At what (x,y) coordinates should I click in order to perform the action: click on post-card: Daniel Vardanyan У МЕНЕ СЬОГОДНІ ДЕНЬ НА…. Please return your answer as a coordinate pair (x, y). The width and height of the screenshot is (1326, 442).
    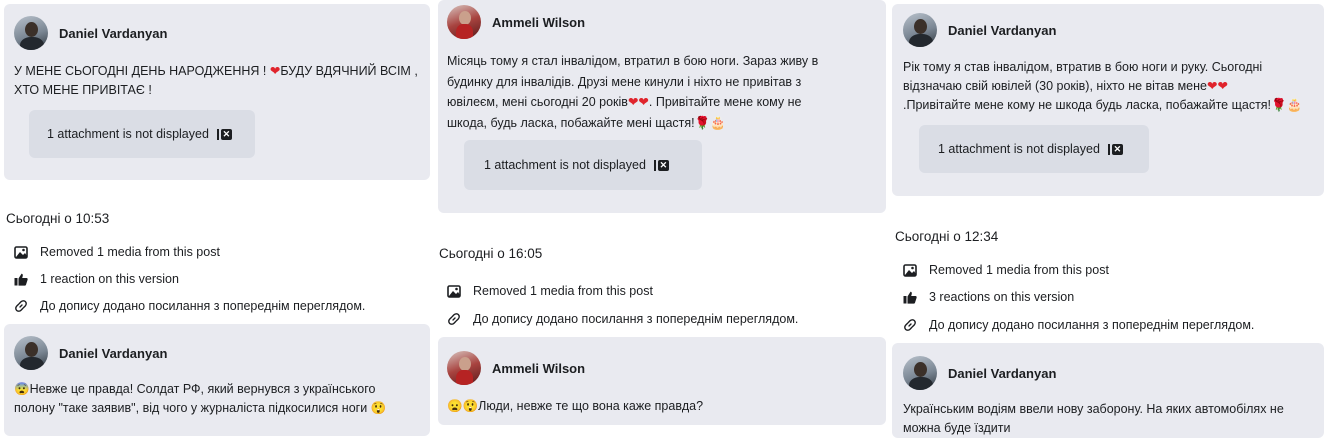
    Looking at the image, I should click on (217, 92).